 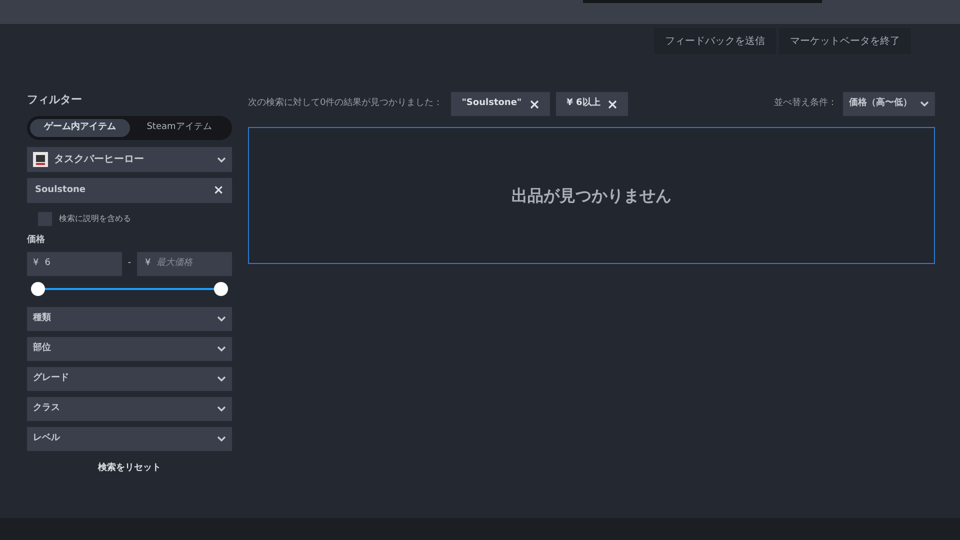 What do you see at coordinates (805, 103) in the screenshot?
I see `sort-label: 並べ替え条件：` at bounding box center [805, 103].